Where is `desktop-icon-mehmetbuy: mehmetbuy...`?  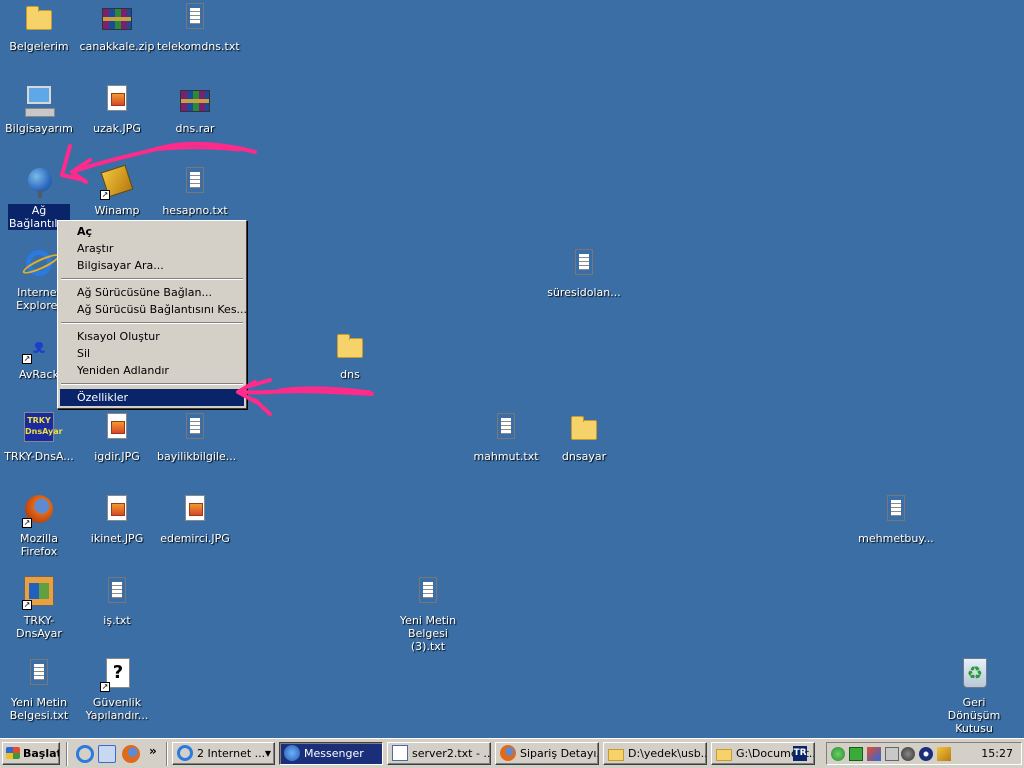
desktop-icon-mehmetbuy: mehmetbuy... is located at coordinates (896, 519).